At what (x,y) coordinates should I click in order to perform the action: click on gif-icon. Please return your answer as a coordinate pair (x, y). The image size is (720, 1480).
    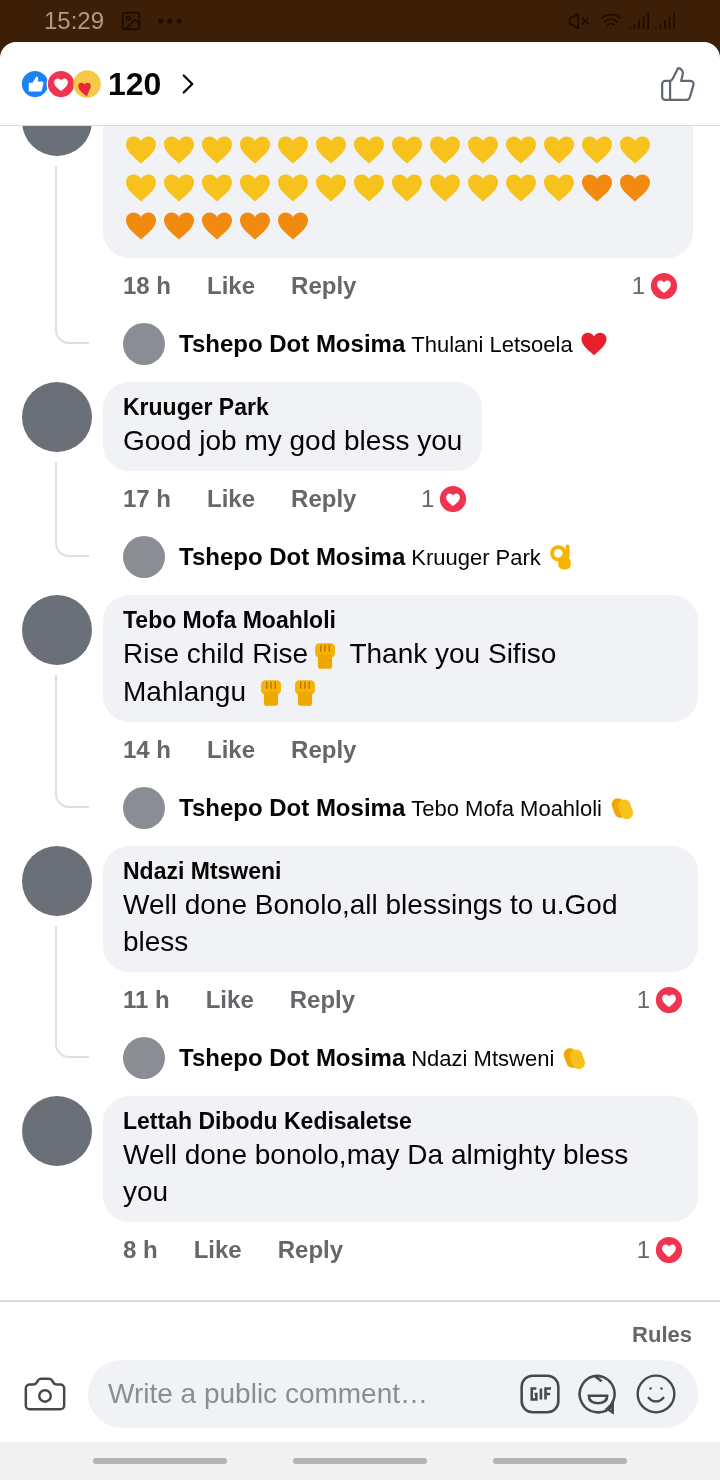
    Looking at the image, I should click on (540, 1394).